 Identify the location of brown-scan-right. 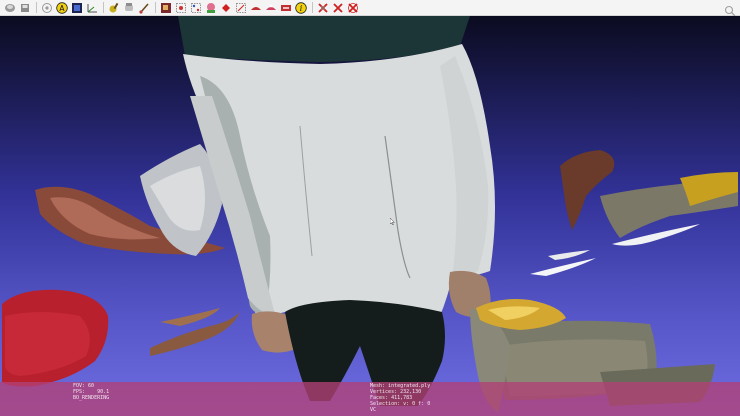
(587, 190).